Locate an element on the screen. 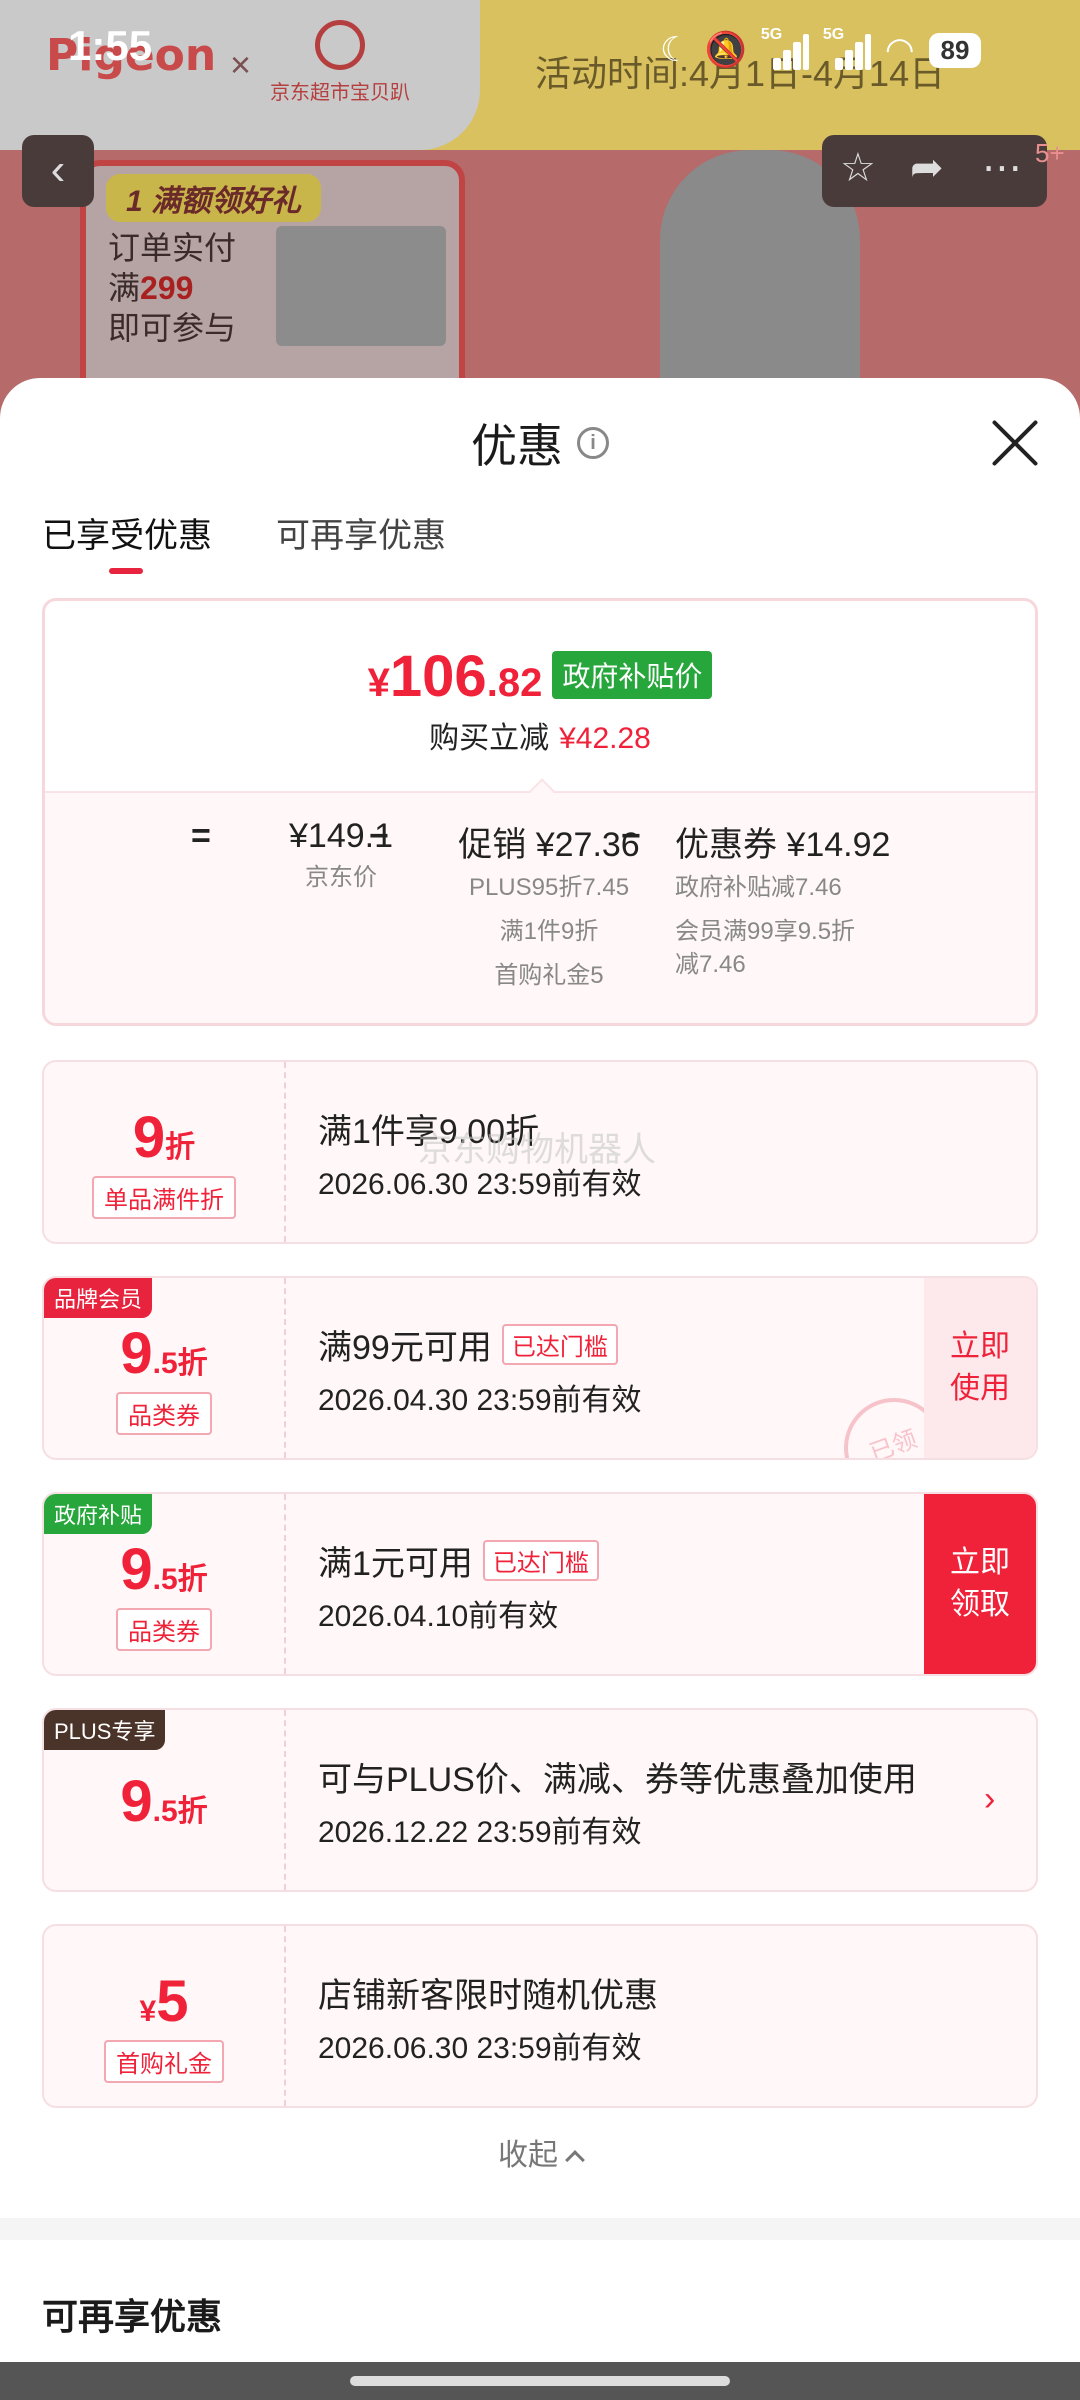  home-indicator is located at coordinates (540, 2381).